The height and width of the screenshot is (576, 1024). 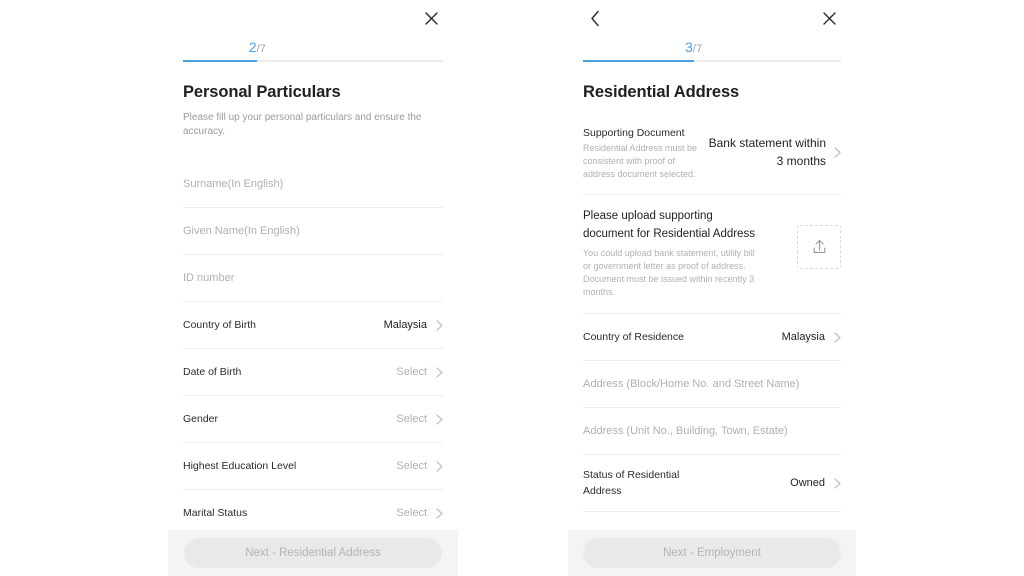 What do you see at coordinates (313, 231) in the screenshot?
I see `field-given-name: Given Name(In English)` at bounding box center [313, 231].